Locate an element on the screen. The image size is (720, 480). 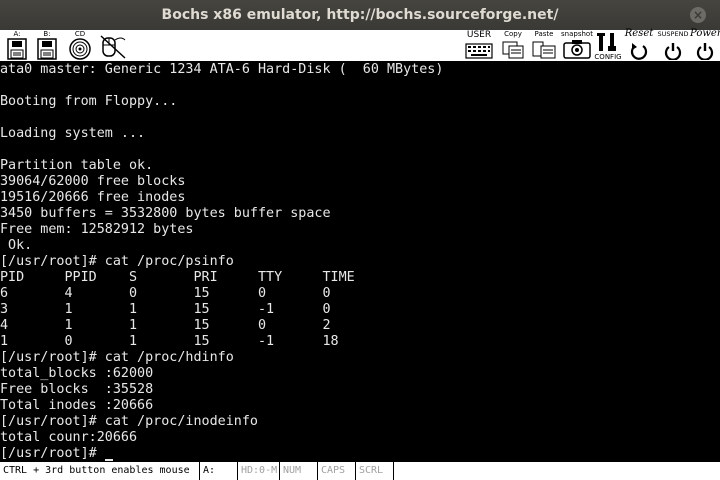
suspend-button: SUSPEND is located at coordinates (673, 46).